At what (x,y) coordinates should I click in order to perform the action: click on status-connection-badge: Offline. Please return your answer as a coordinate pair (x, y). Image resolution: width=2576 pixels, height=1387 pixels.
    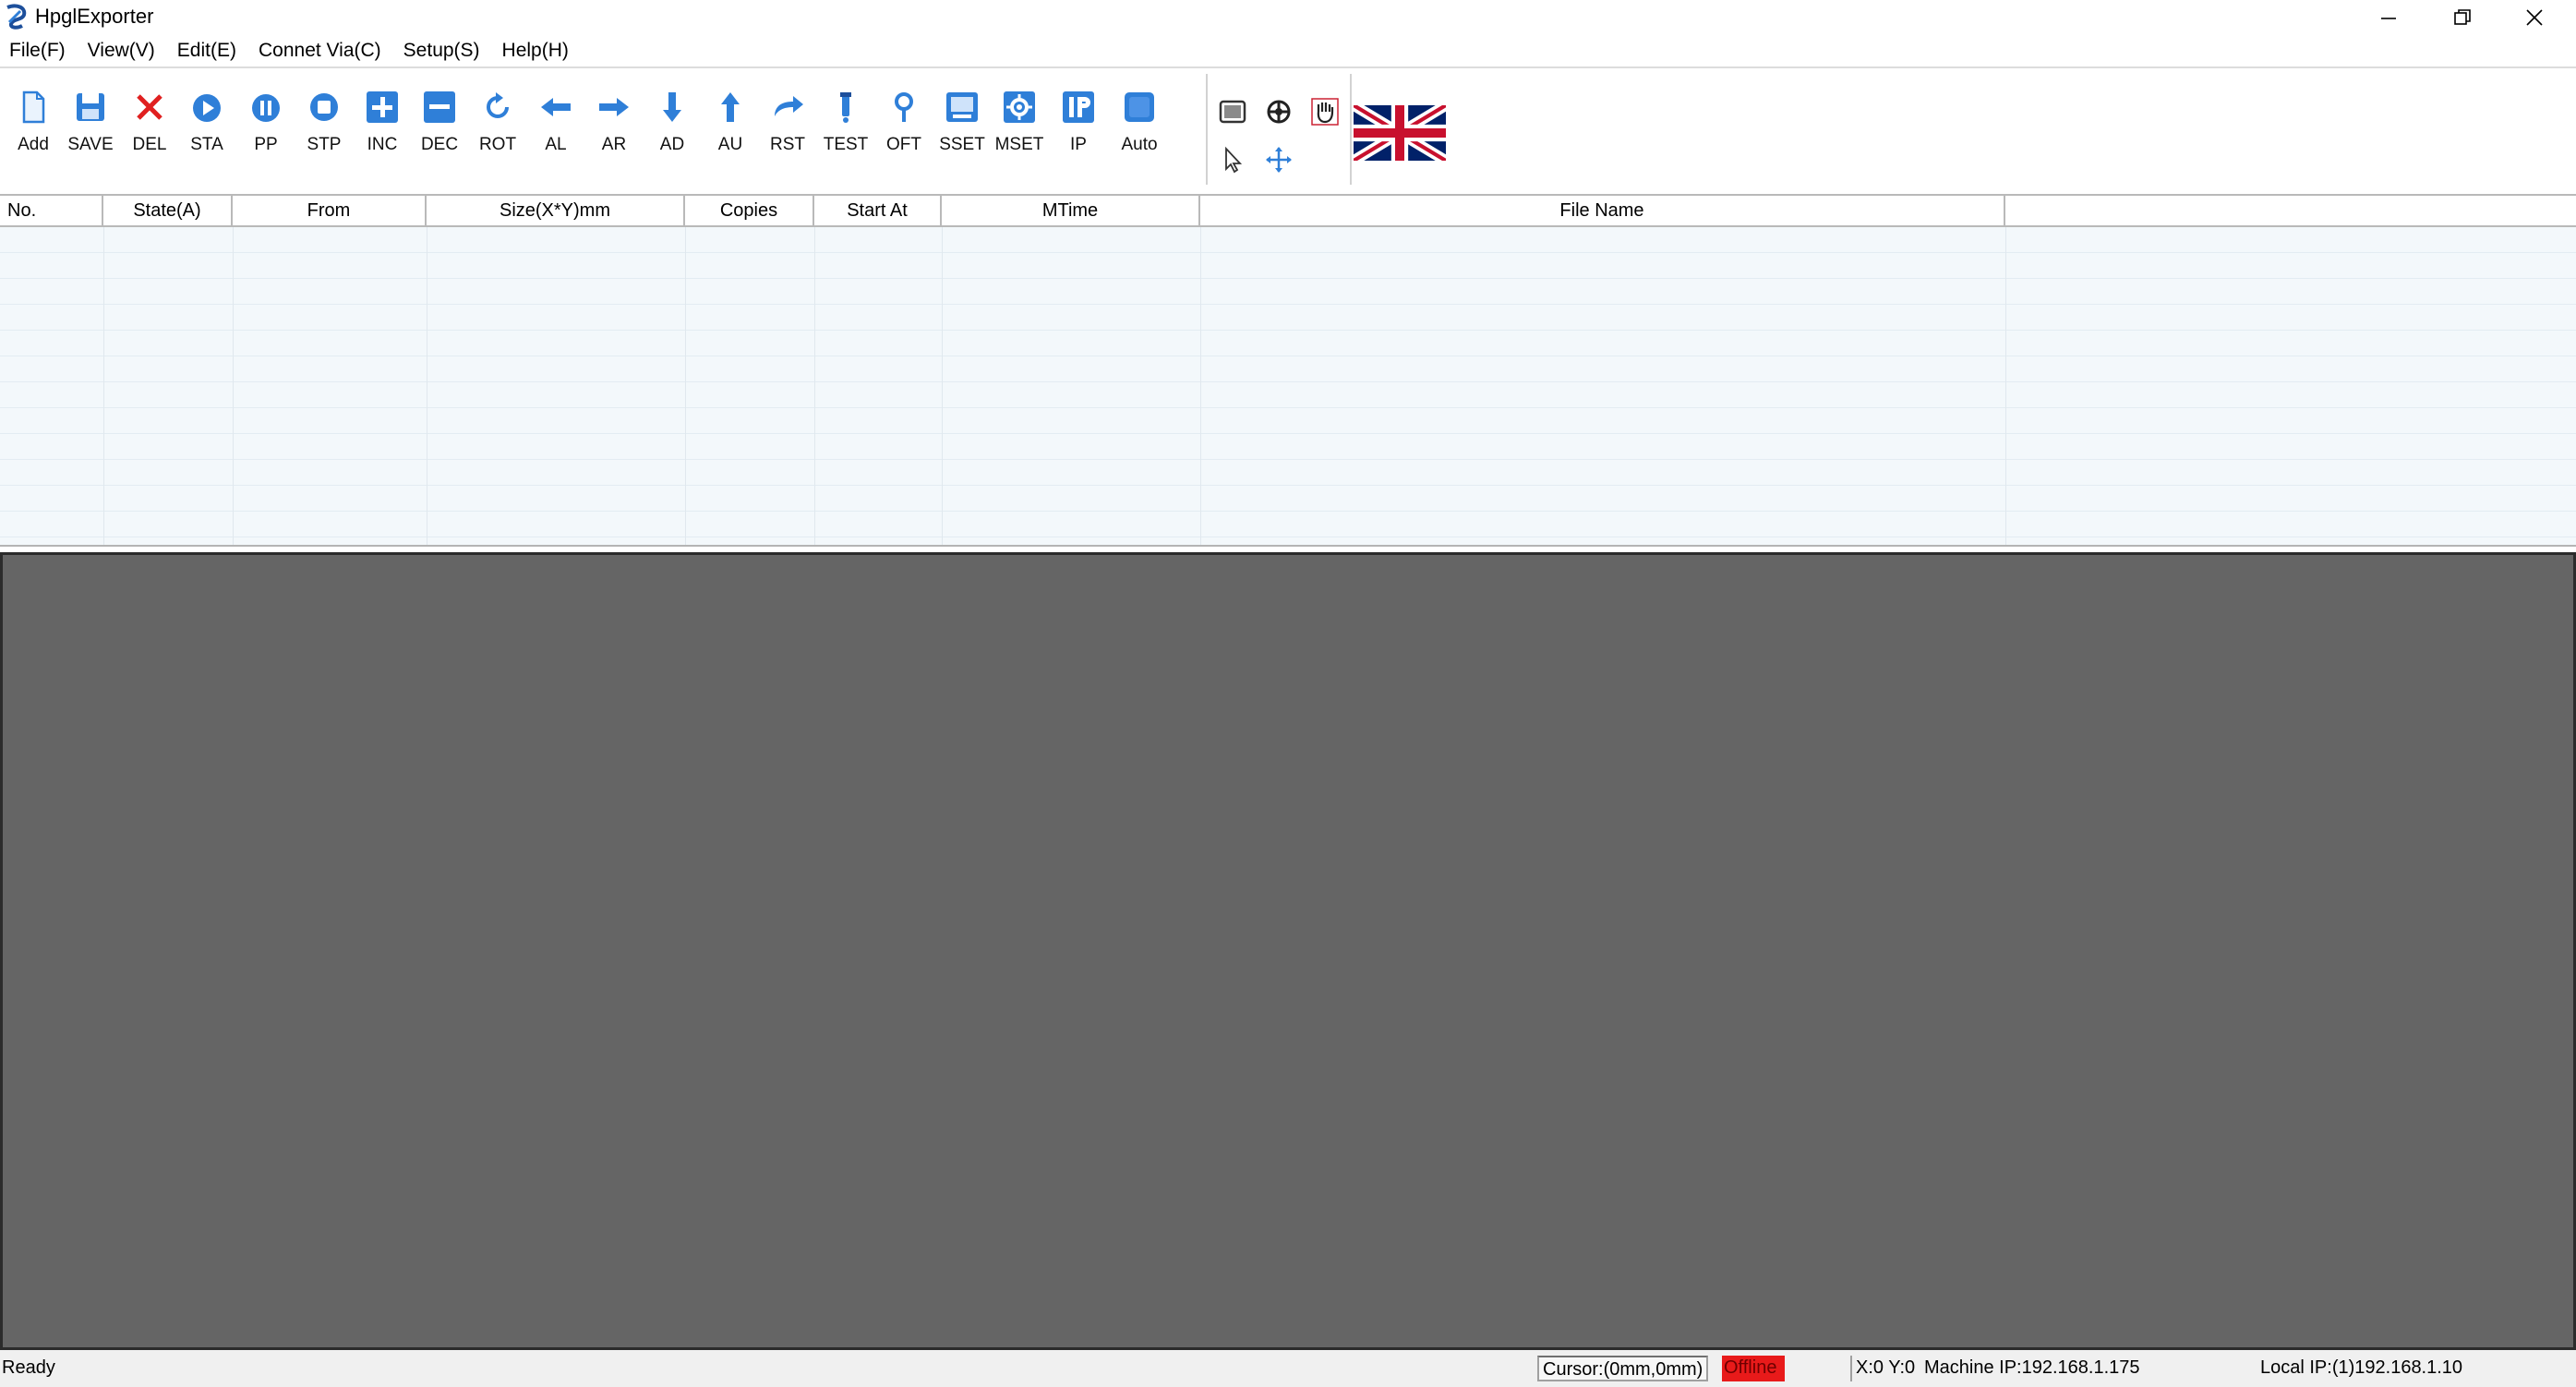
    Looking at the image, I should click on (1753, 1368).